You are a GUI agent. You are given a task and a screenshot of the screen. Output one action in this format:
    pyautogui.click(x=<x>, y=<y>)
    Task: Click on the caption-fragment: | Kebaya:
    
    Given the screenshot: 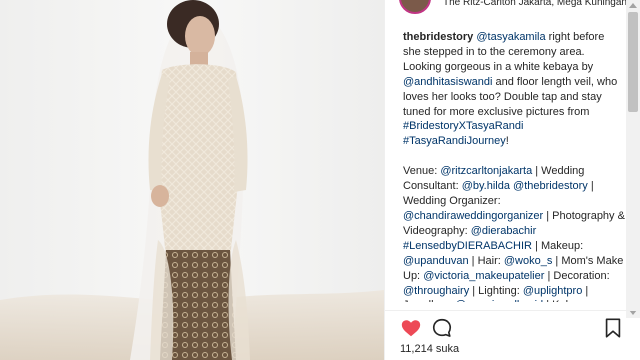 What is the action you would take?
    pyautogui.click(x=567, y=300)
    